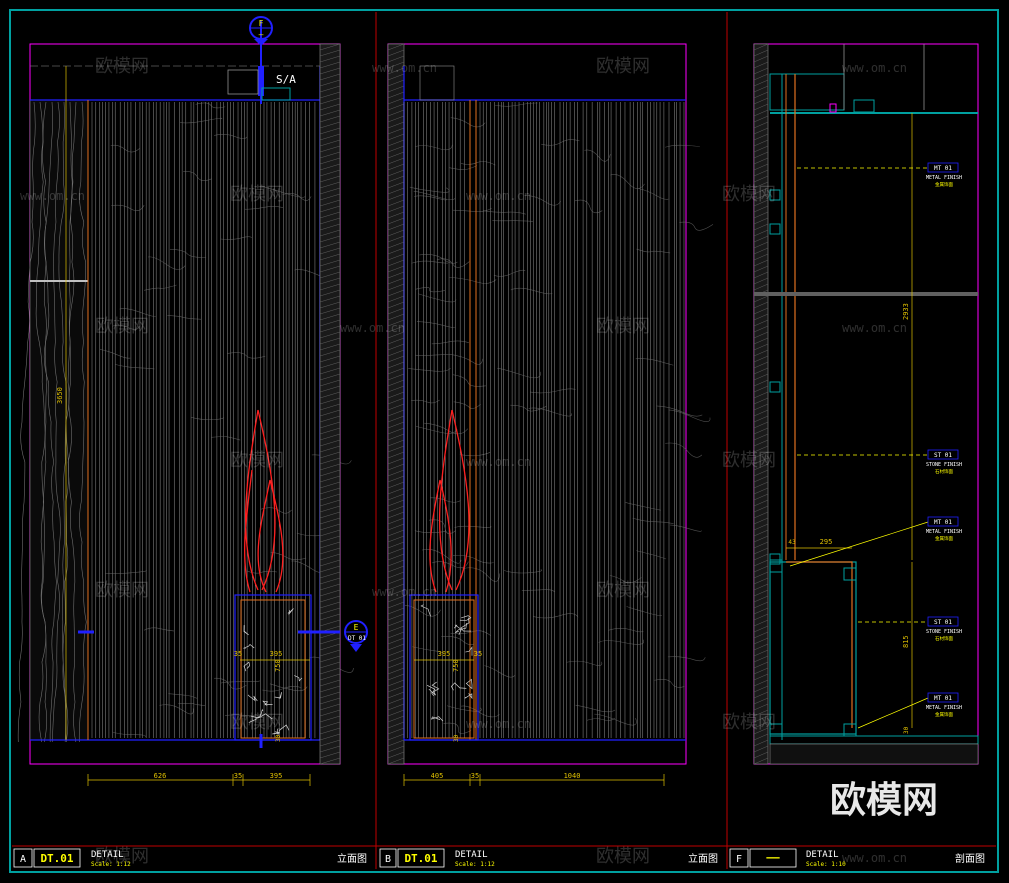  I want to click on panel-a-dim-3: 395, so click(276, 776).